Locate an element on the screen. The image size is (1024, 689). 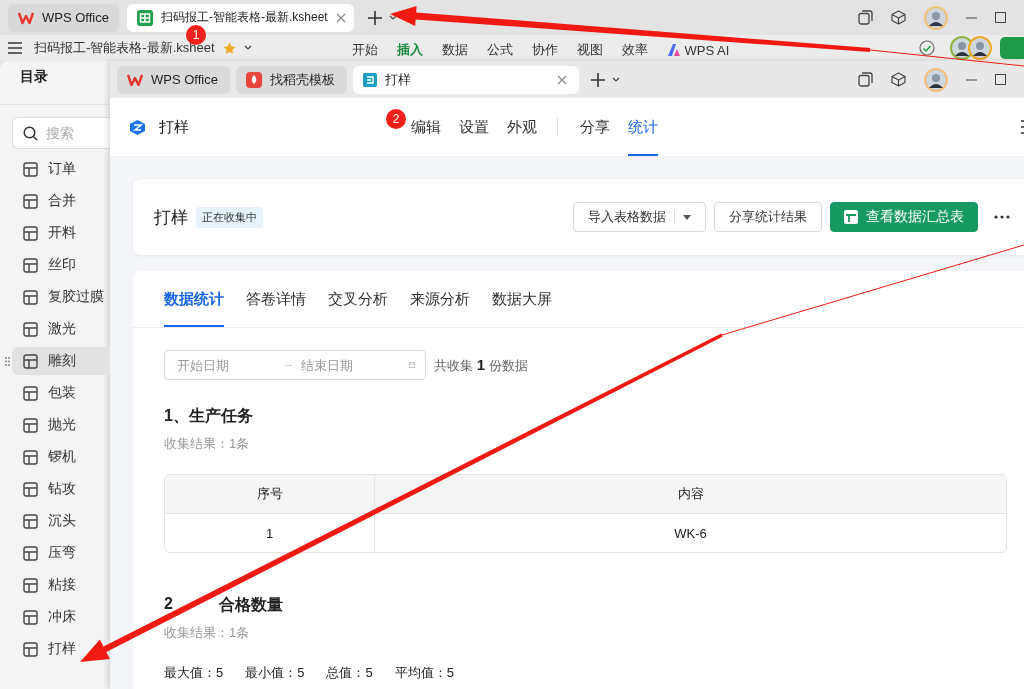
search-field: 搜索 is located at coordinates (61, 133).